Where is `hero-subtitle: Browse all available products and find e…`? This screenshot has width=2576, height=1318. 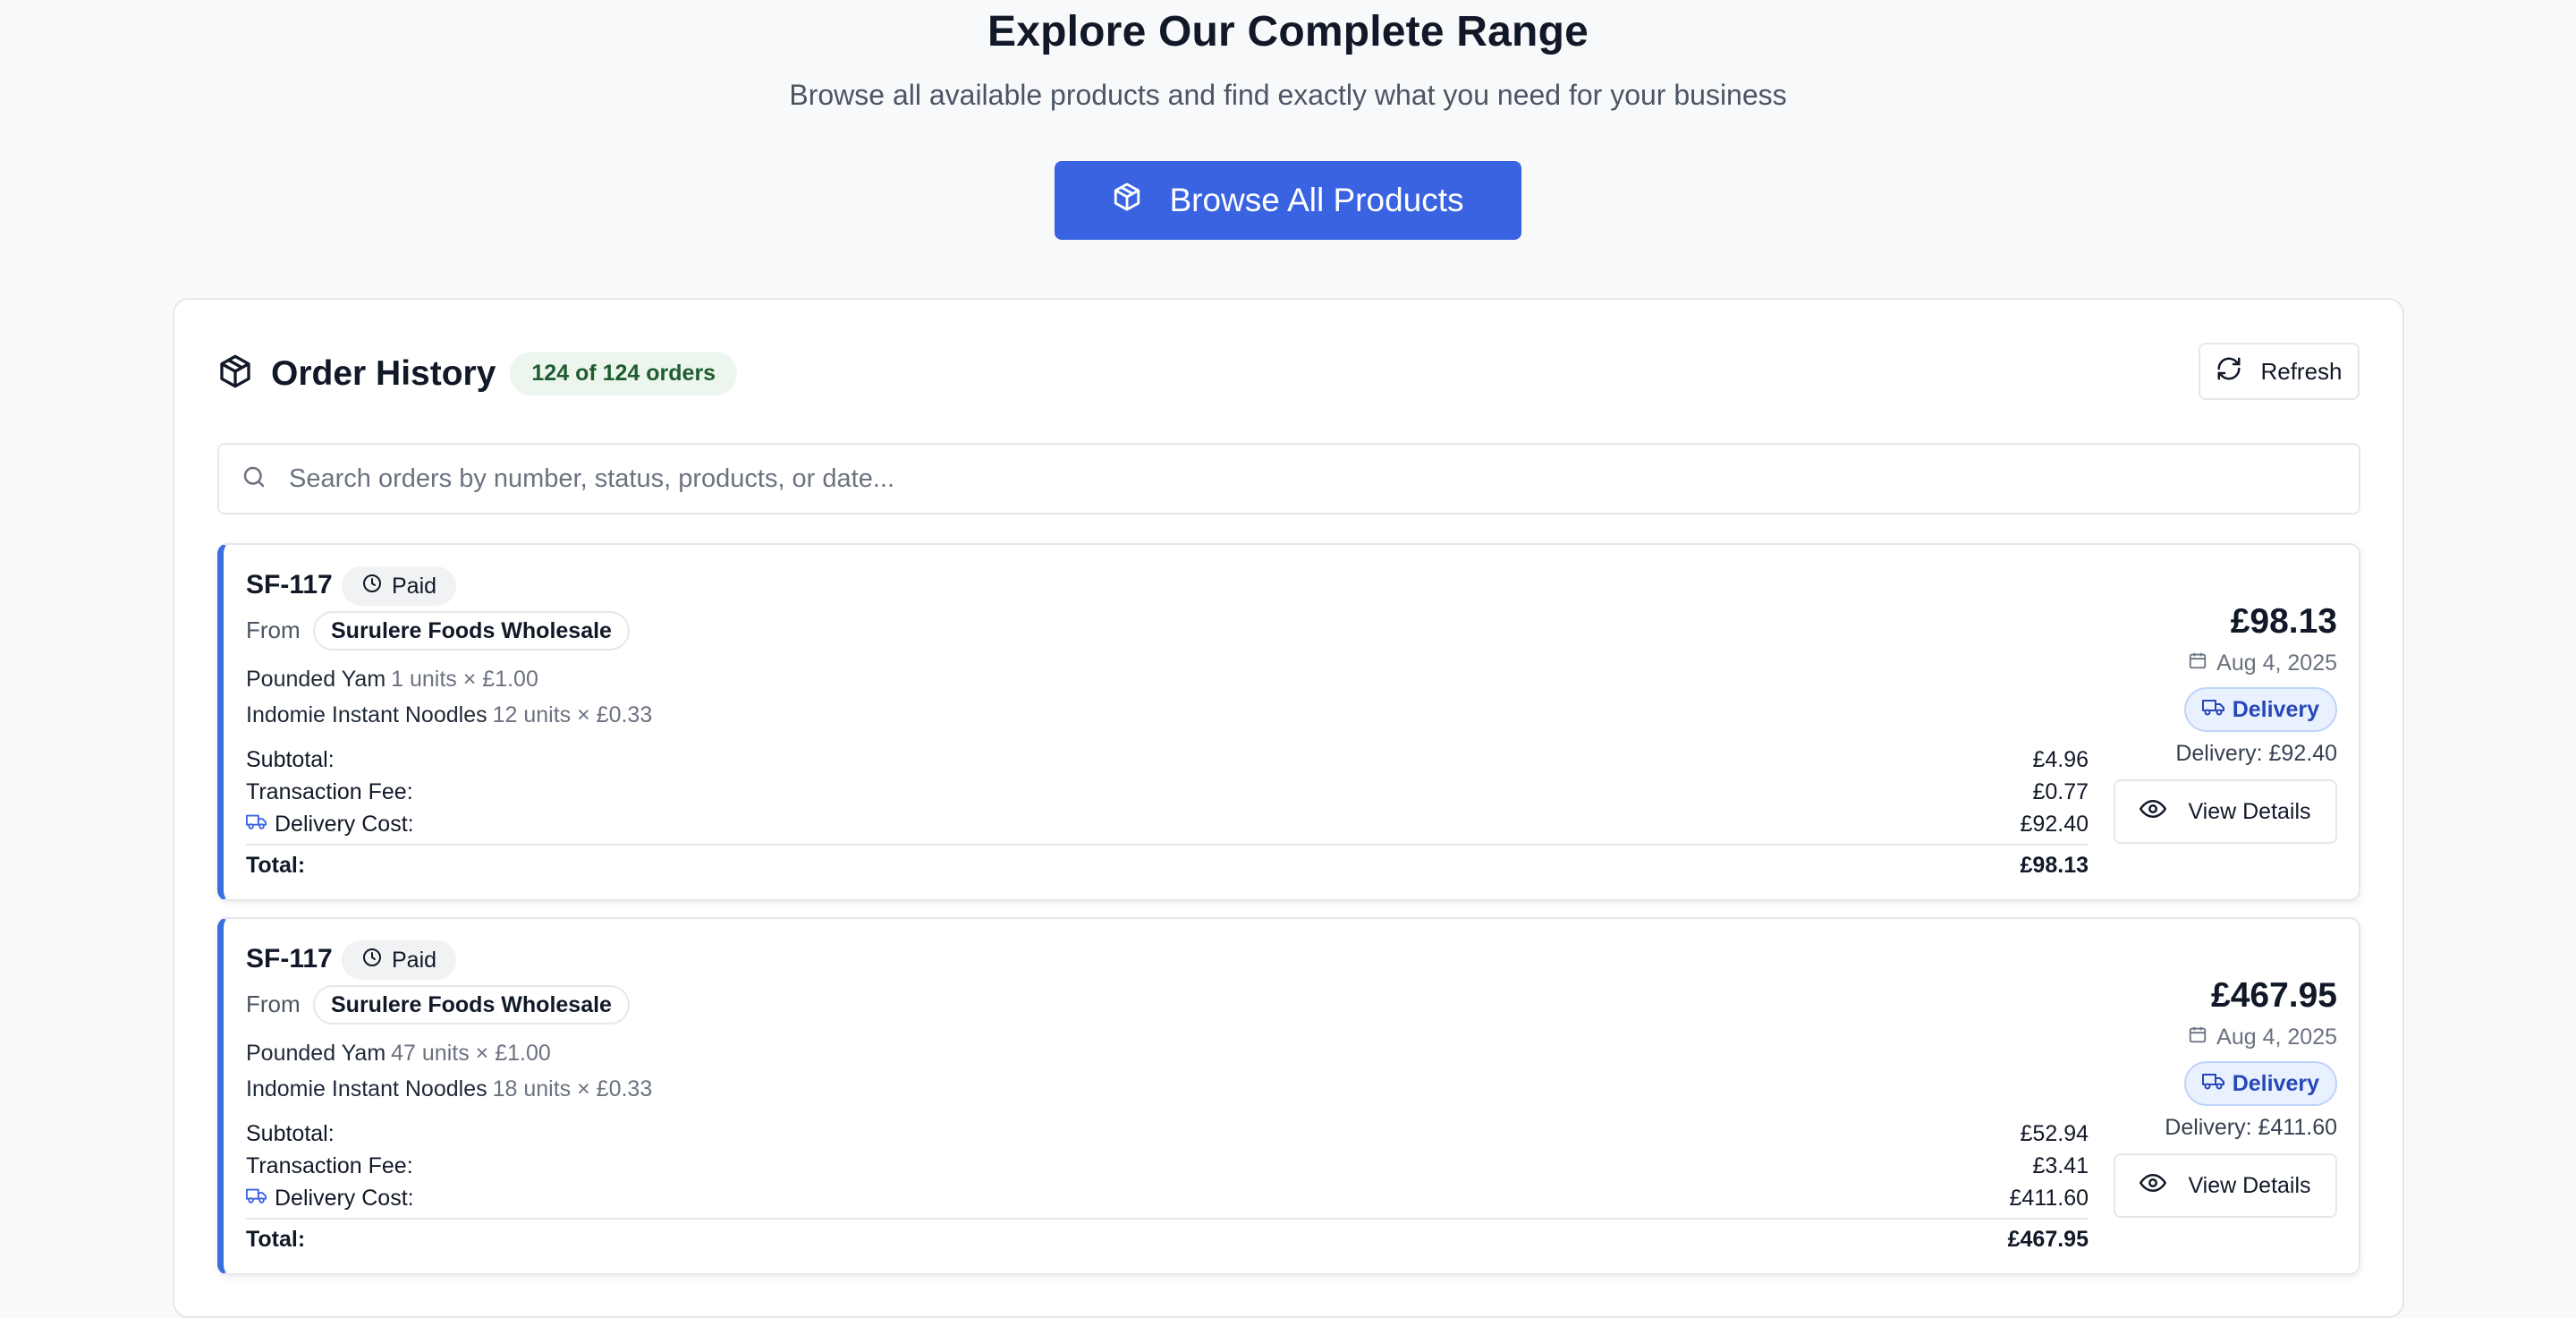
hero-subtitle: Browse all available products and find e… is located at coordinates (1288, 95).